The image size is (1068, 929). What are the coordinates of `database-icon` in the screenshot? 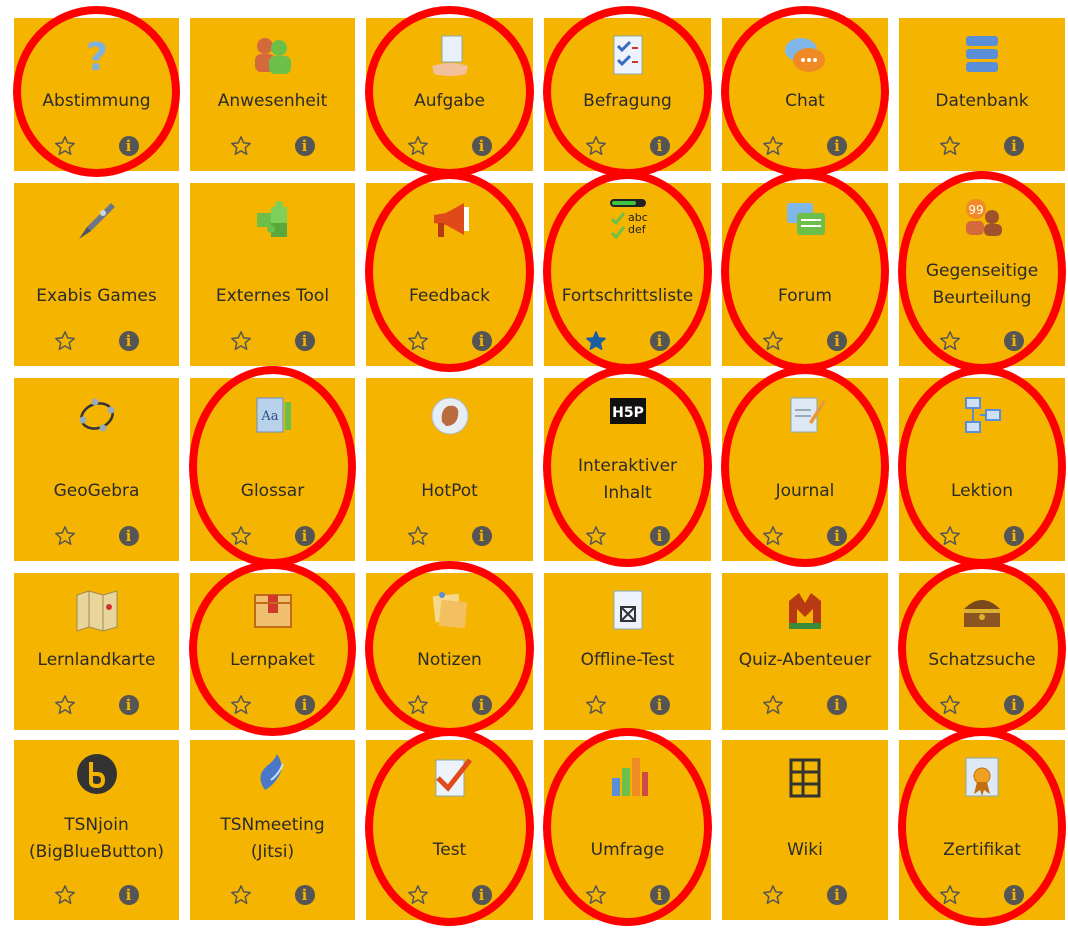 It's located at (982, 56).